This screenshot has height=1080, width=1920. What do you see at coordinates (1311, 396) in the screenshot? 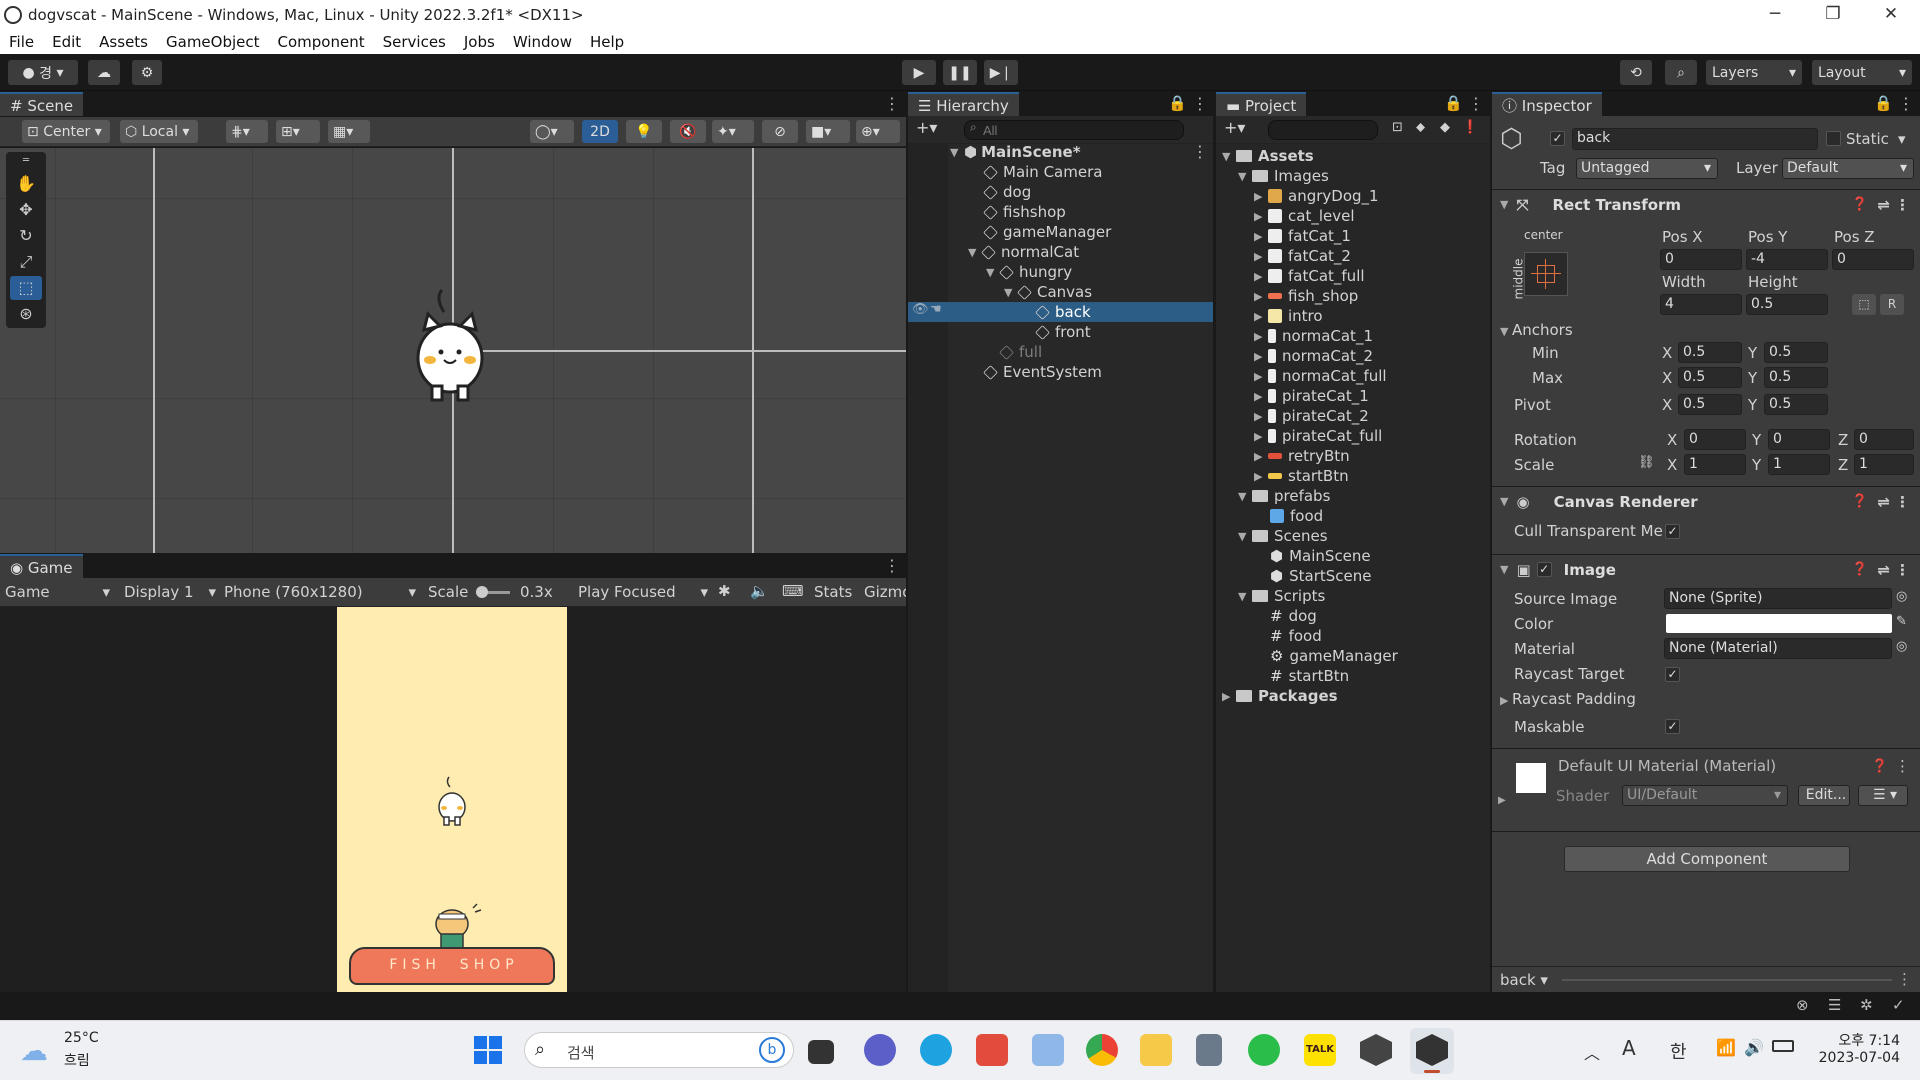
I see `asset-item: ▶ pirateCat_1` at bounding box center [1311, 396].